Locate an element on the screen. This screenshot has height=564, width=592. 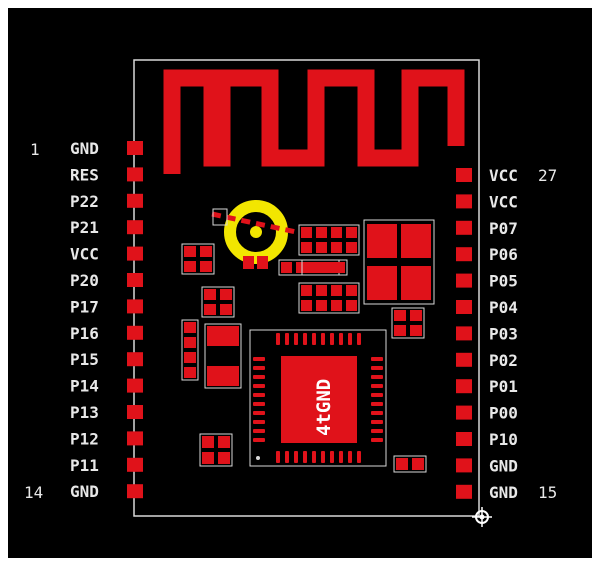
pin-number-14: 14 is located at coordinates (33, 492).